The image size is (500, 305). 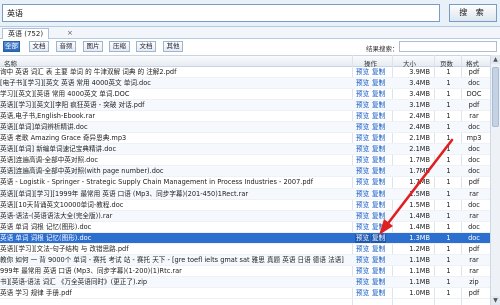 What do you see at coordinates (221, 13) in the screenshot?
I see `search-input` at bounding box center [221, 13].